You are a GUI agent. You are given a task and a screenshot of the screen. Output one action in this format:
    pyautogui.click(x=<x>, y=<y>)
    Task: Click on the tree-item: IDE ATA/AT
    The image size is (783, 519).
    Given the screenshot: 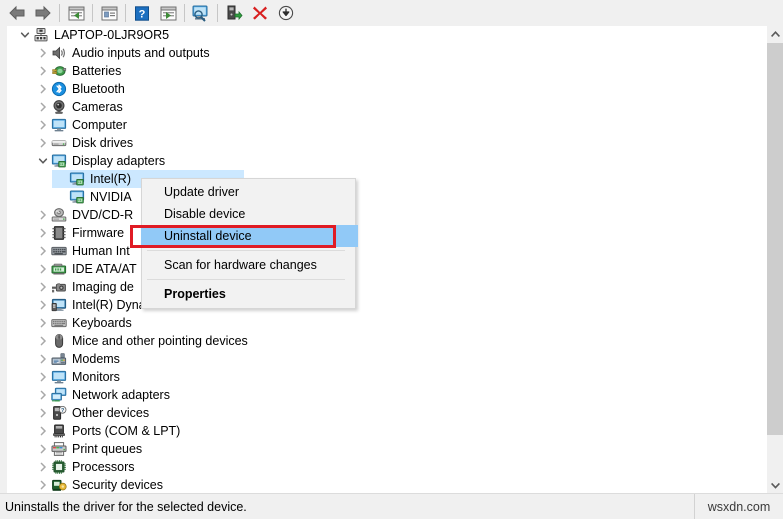 What is the action you would take?
    pyautogui.click(x=388, y=269)
    